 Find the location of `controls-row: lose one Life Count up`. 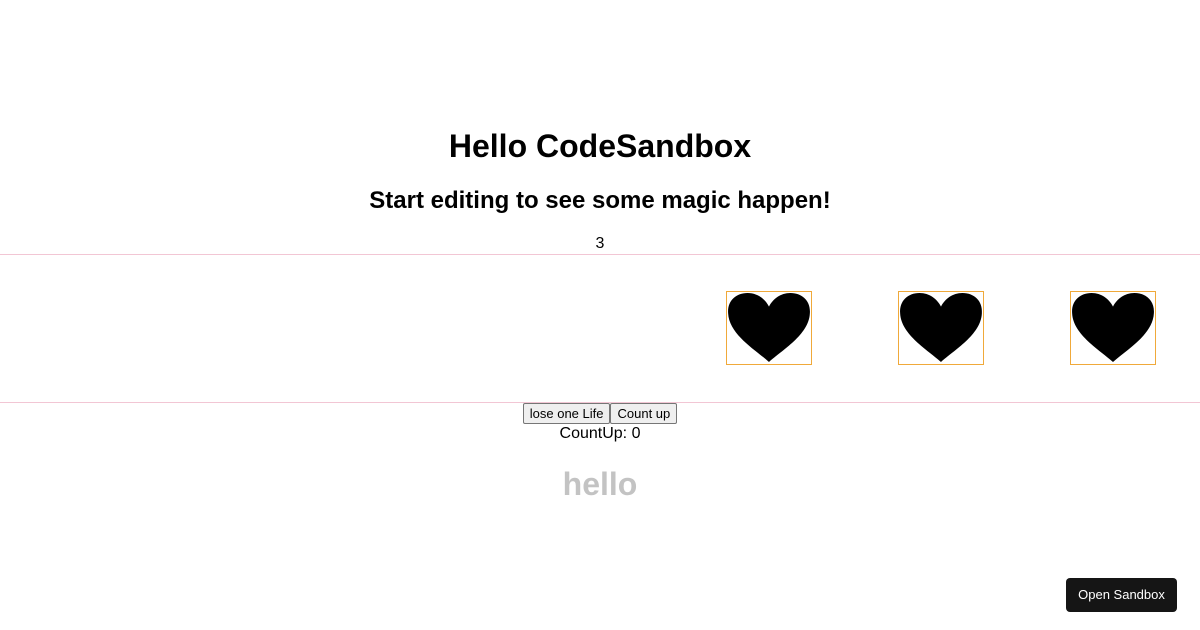

controls-row: lose one Life Count up is located at coordinates (600, 413).